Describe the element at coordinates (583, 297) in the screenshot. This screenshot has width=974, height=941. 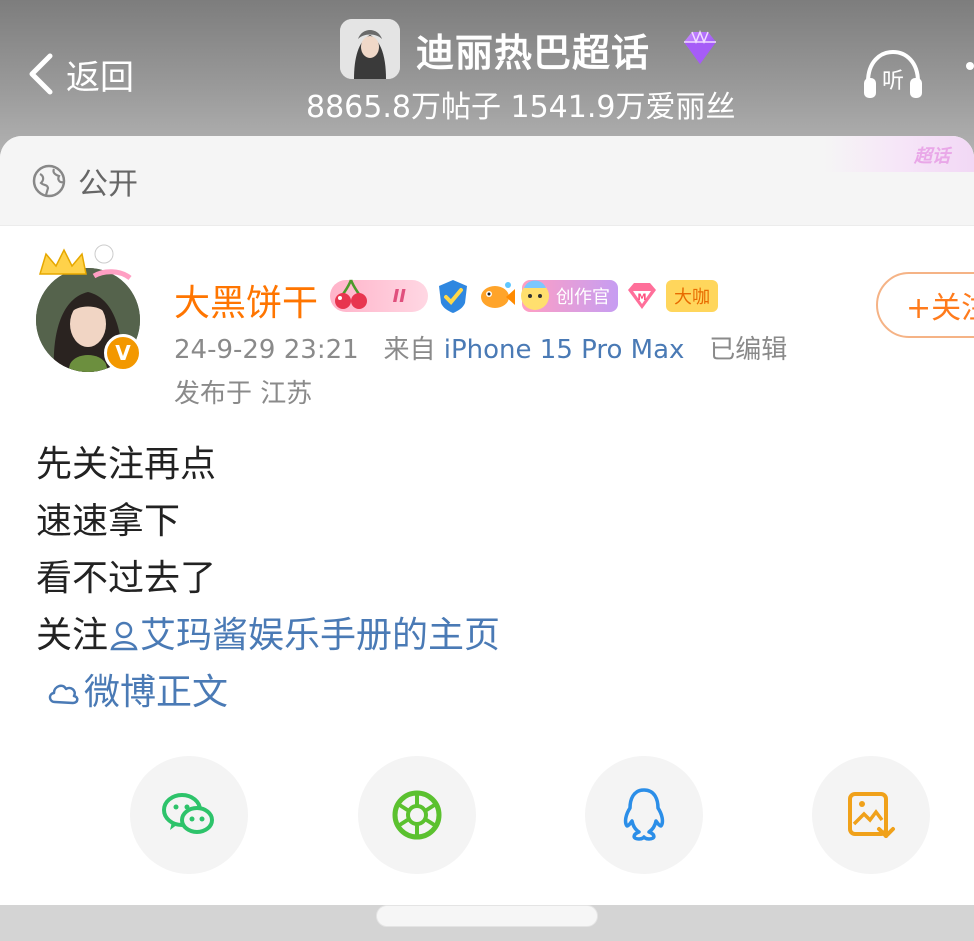
I see `creator-badge-label: 创作官` at that location.